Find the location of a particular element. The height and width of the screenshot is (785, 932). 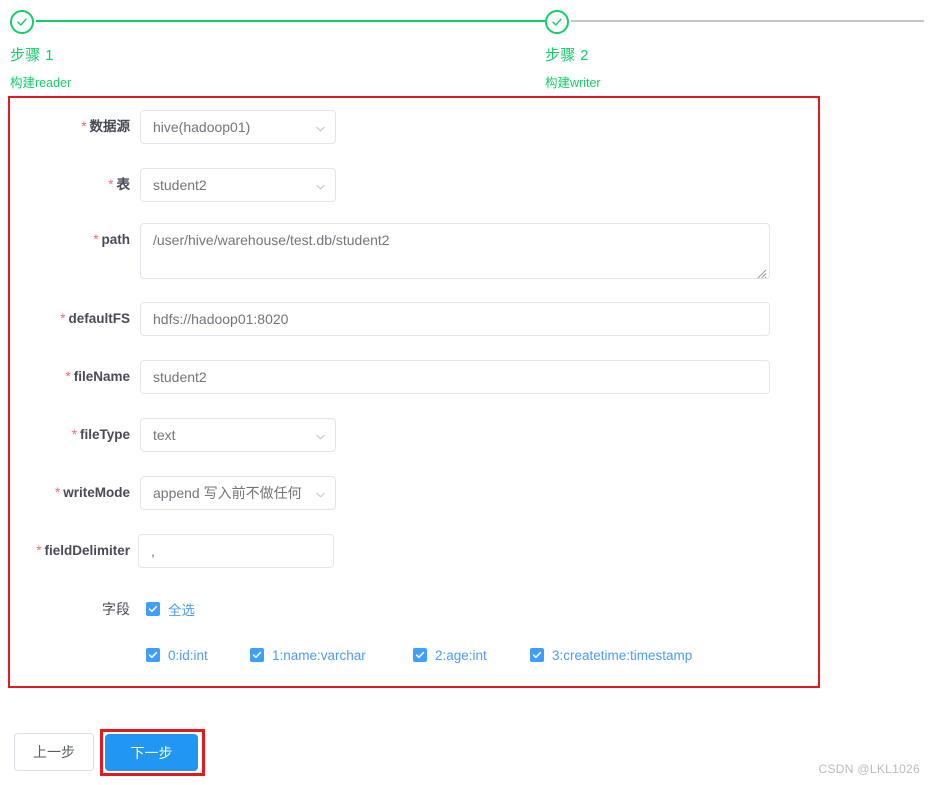

step-1-check-circle-icon is located at coordinates (22, 22).